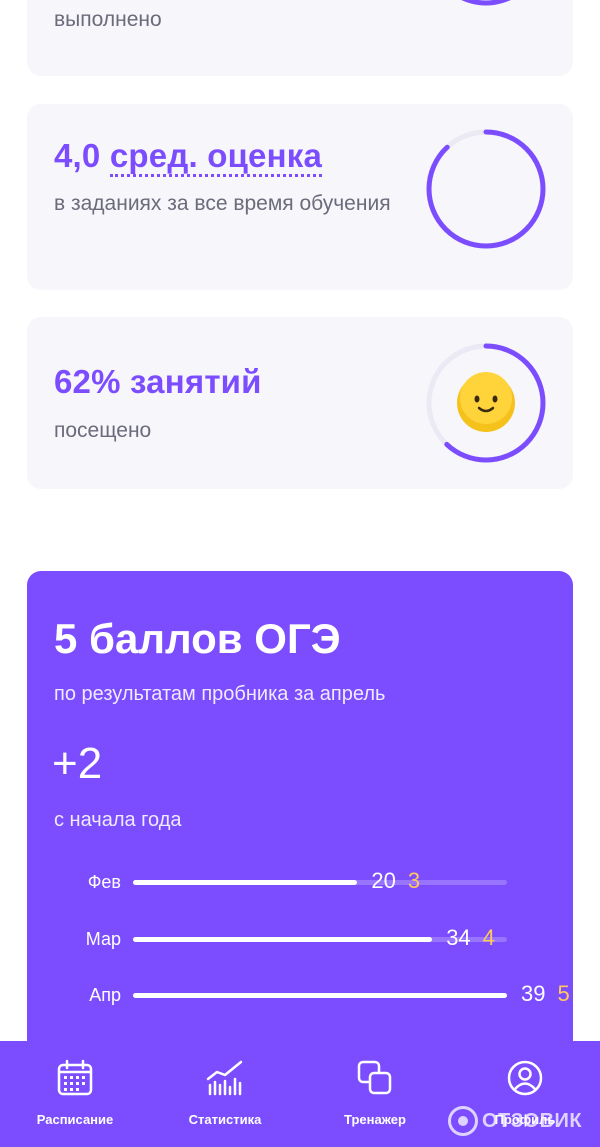 This screenshot has width=600, height=1147. What do you see at coordinates (458, 937) in the screenshot?
I see `bar-points: 34` at bounding box center [458, 937].